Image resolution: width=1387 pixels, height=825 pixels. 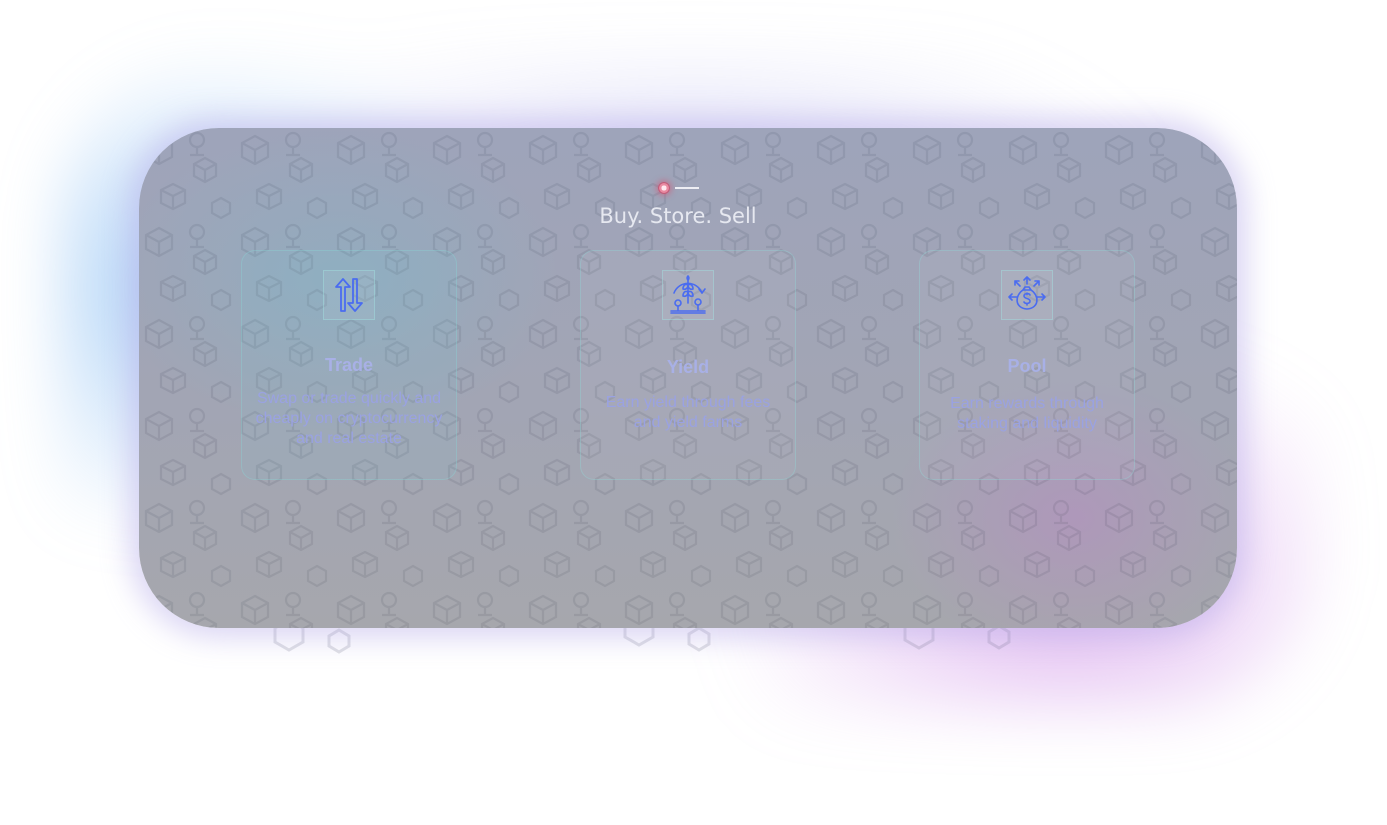 I want to click on card-description-yield: Earn yield through fees and yield farms, so click(x=688, y=412).